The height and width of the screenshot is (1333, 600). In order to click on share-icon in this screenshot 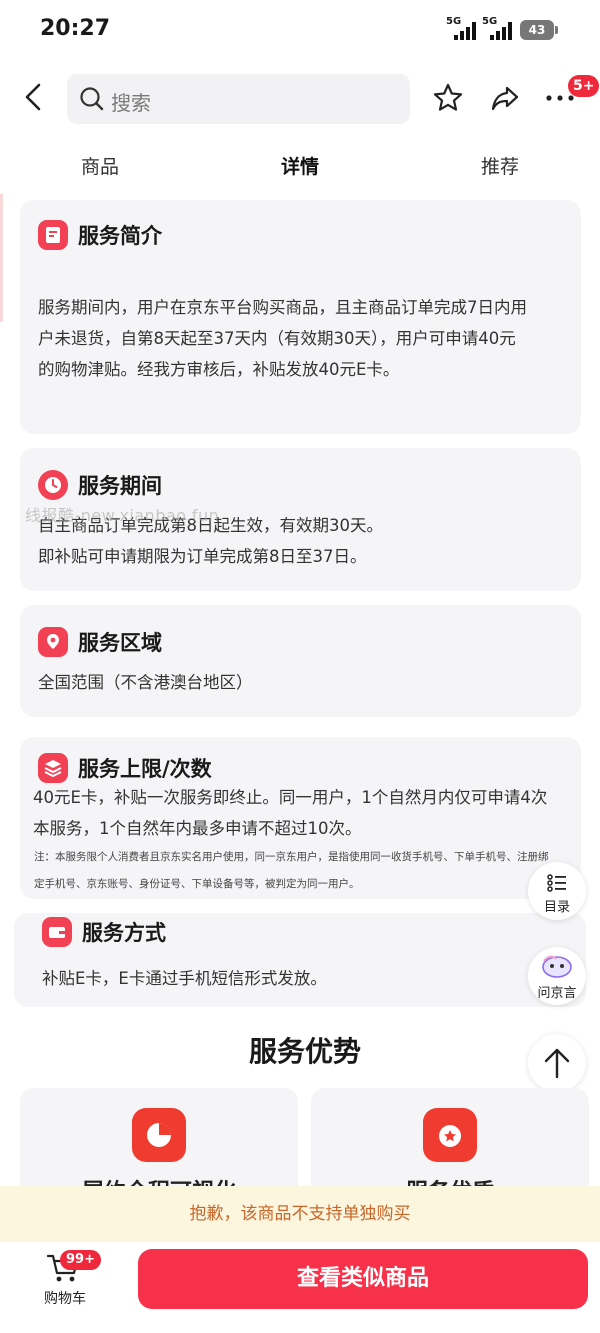, I will do `click(505, 98)`.